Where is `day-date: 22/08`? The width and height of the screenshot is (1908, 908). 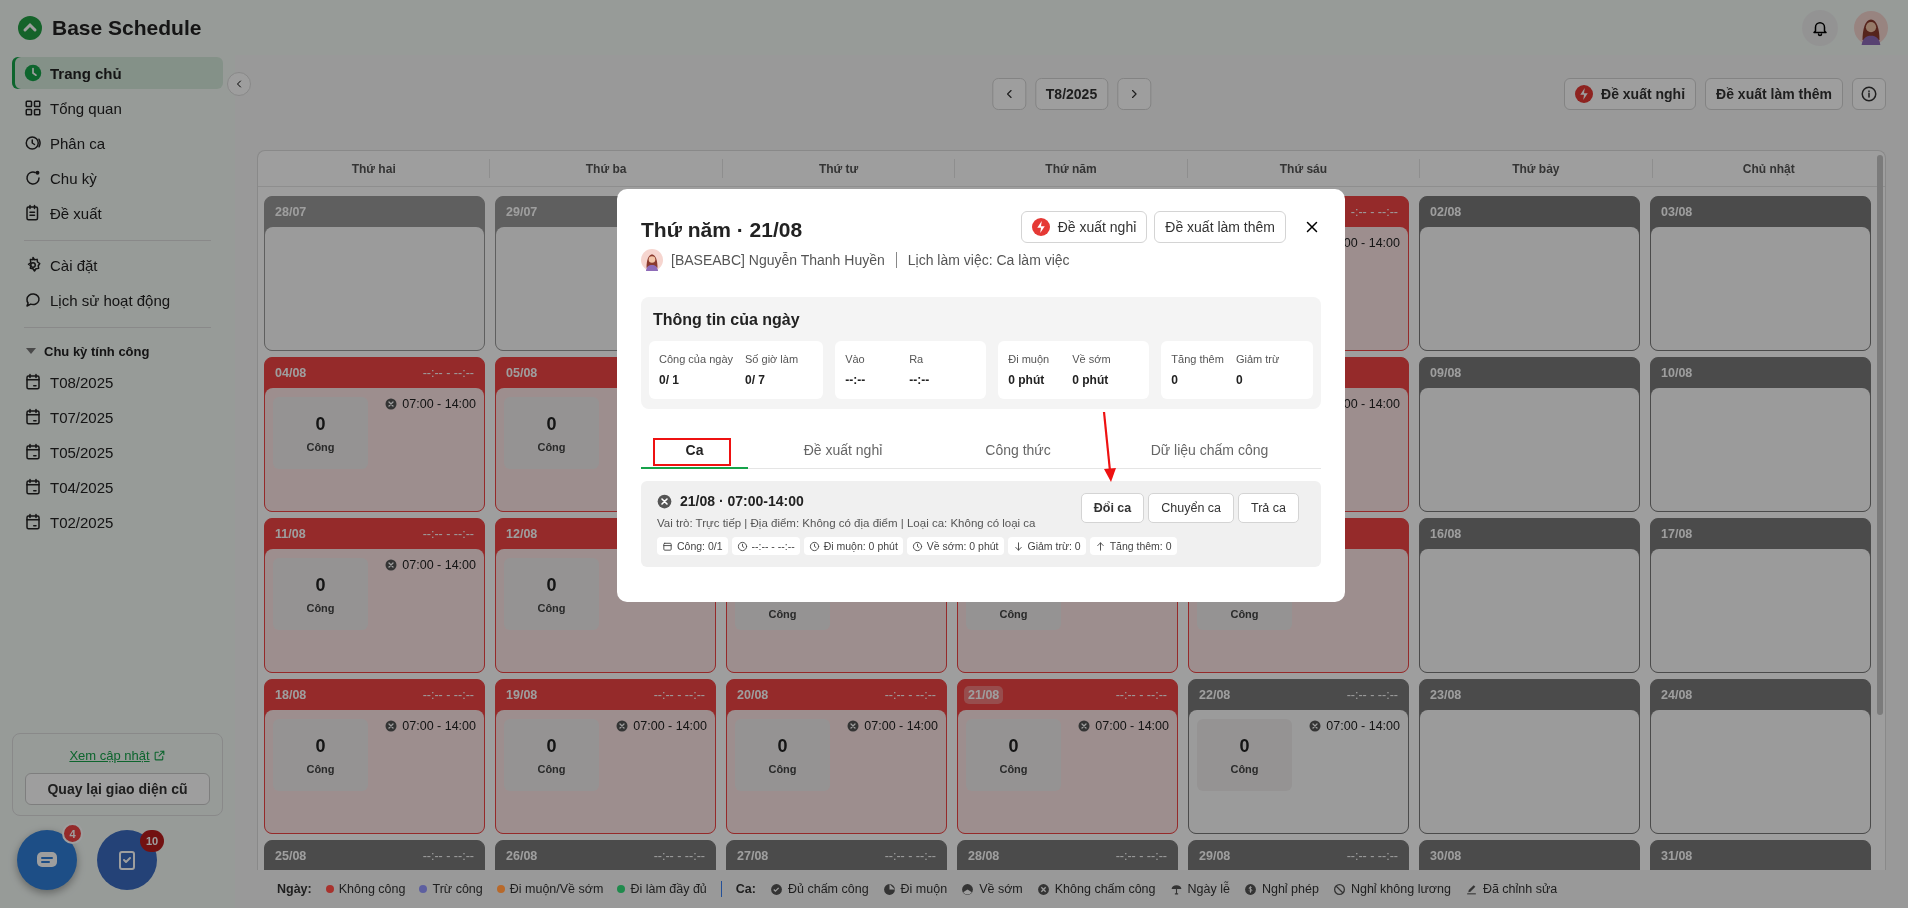 day-date: 22/08 is located at coordinates (1215, 695).